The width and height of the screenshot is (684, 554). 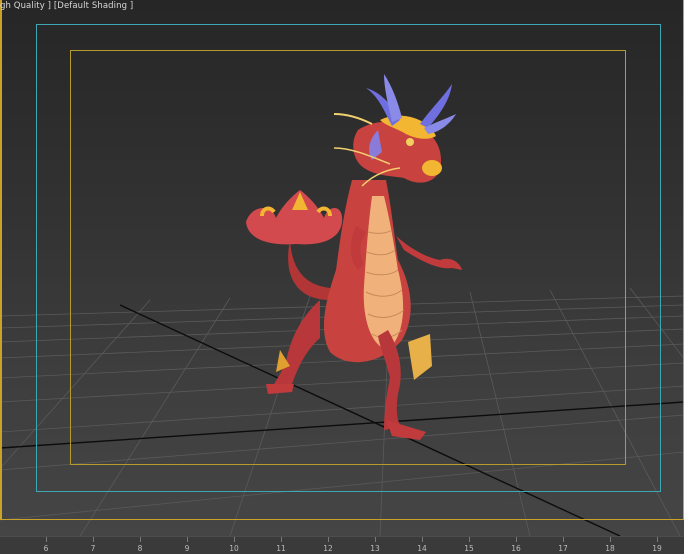 What do you see at coordinates (469, 548) in the screenshot?
I see `timeline-tick-label: 15` at bounding box center [469, 548].